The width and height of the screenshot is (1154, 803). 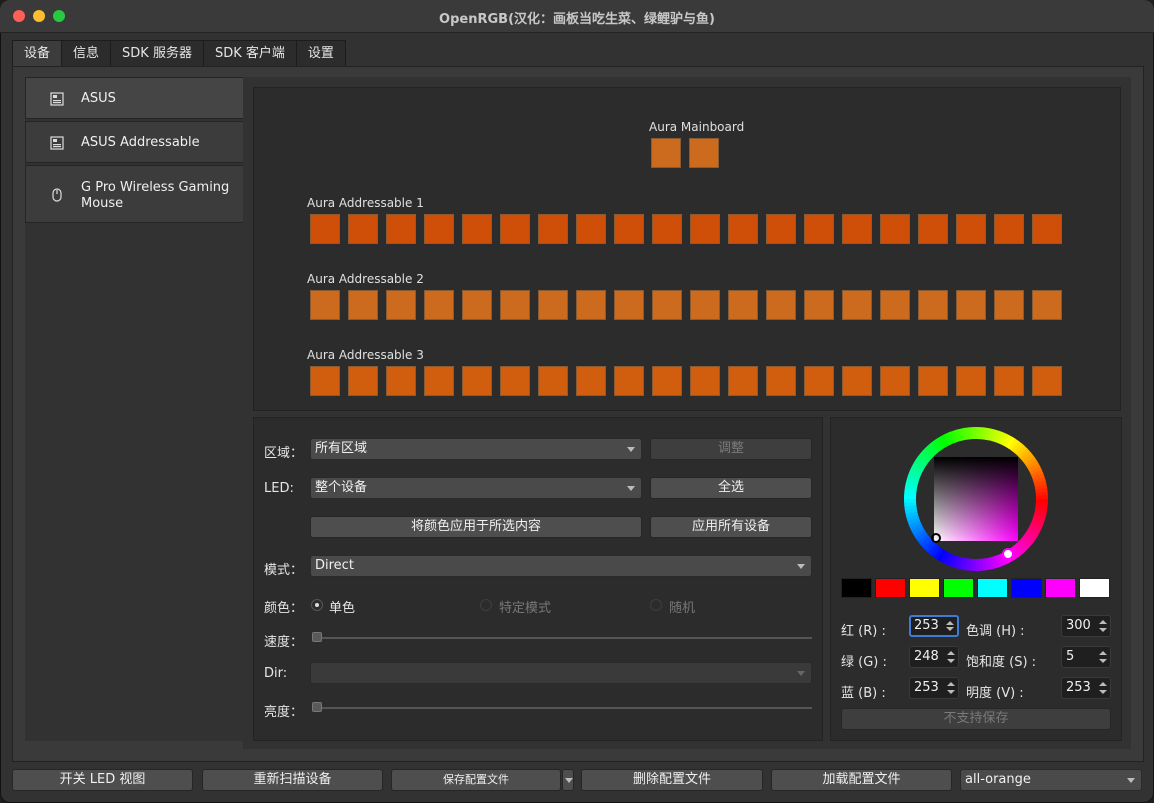 What do you see at coordinates (1086, 688) in the screenshot?
I see `value-spinbox: 253` at bounding box center [1086, 688].